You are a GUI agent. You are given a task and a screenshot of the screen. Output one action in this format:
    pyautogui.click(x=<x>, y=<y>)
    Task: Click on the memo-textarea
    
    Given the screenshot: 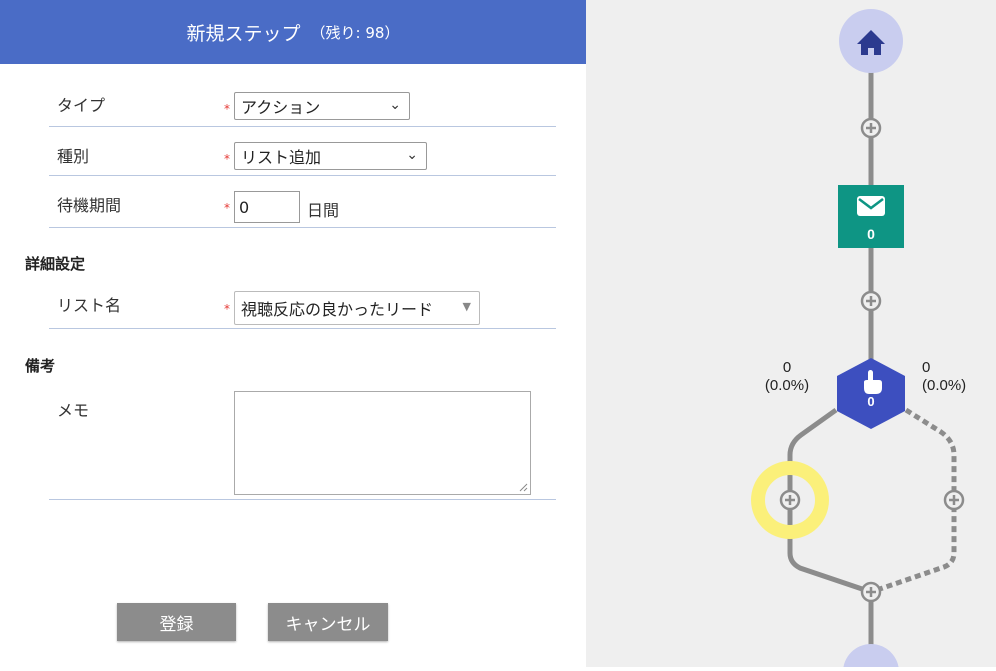 What is the action you would take?
    pyautogui.click(x=382, y=443)
    